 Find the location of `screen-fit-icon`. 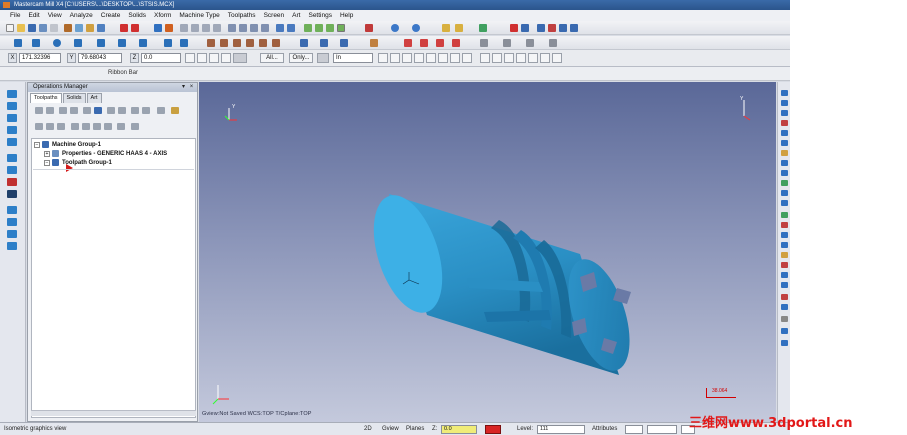

screen-fit-icon is located at coordinates (184, 28).